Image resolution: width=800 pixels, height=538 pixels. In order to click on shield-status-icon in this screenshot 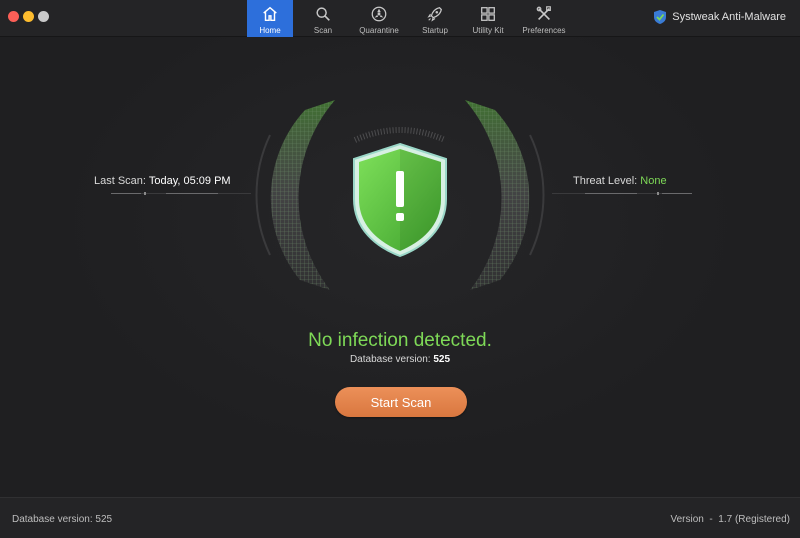, I will do `click(400, 200)`.